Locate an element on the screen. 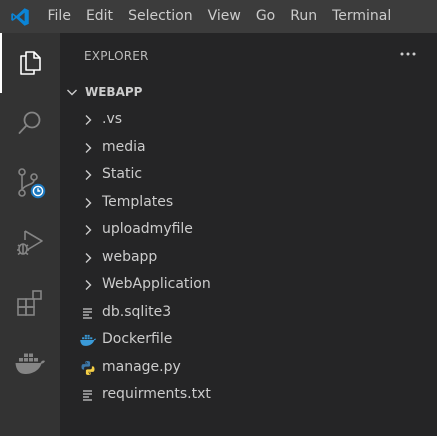 The height and width of the screenshot is (436, 437). tree-item-folder: WebApplication is located at coordinates (248, 285).